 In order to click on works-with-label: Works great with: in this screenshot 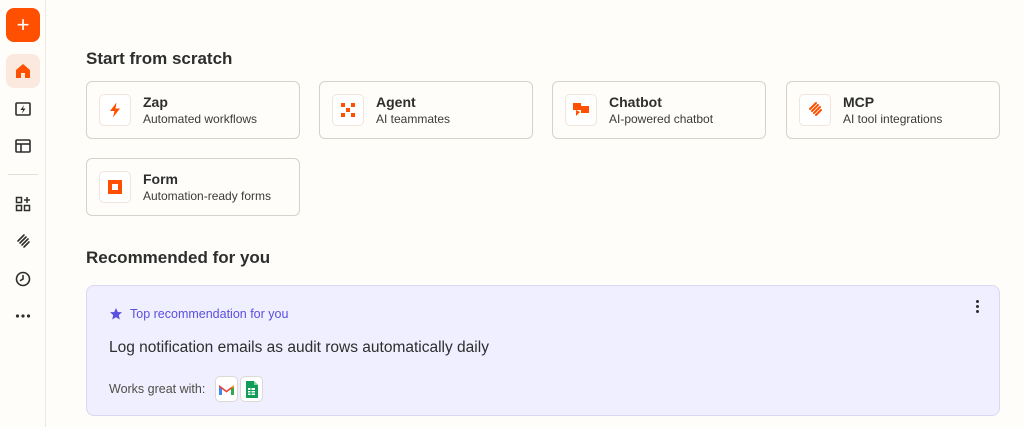, I will do `click(157, 389)`.